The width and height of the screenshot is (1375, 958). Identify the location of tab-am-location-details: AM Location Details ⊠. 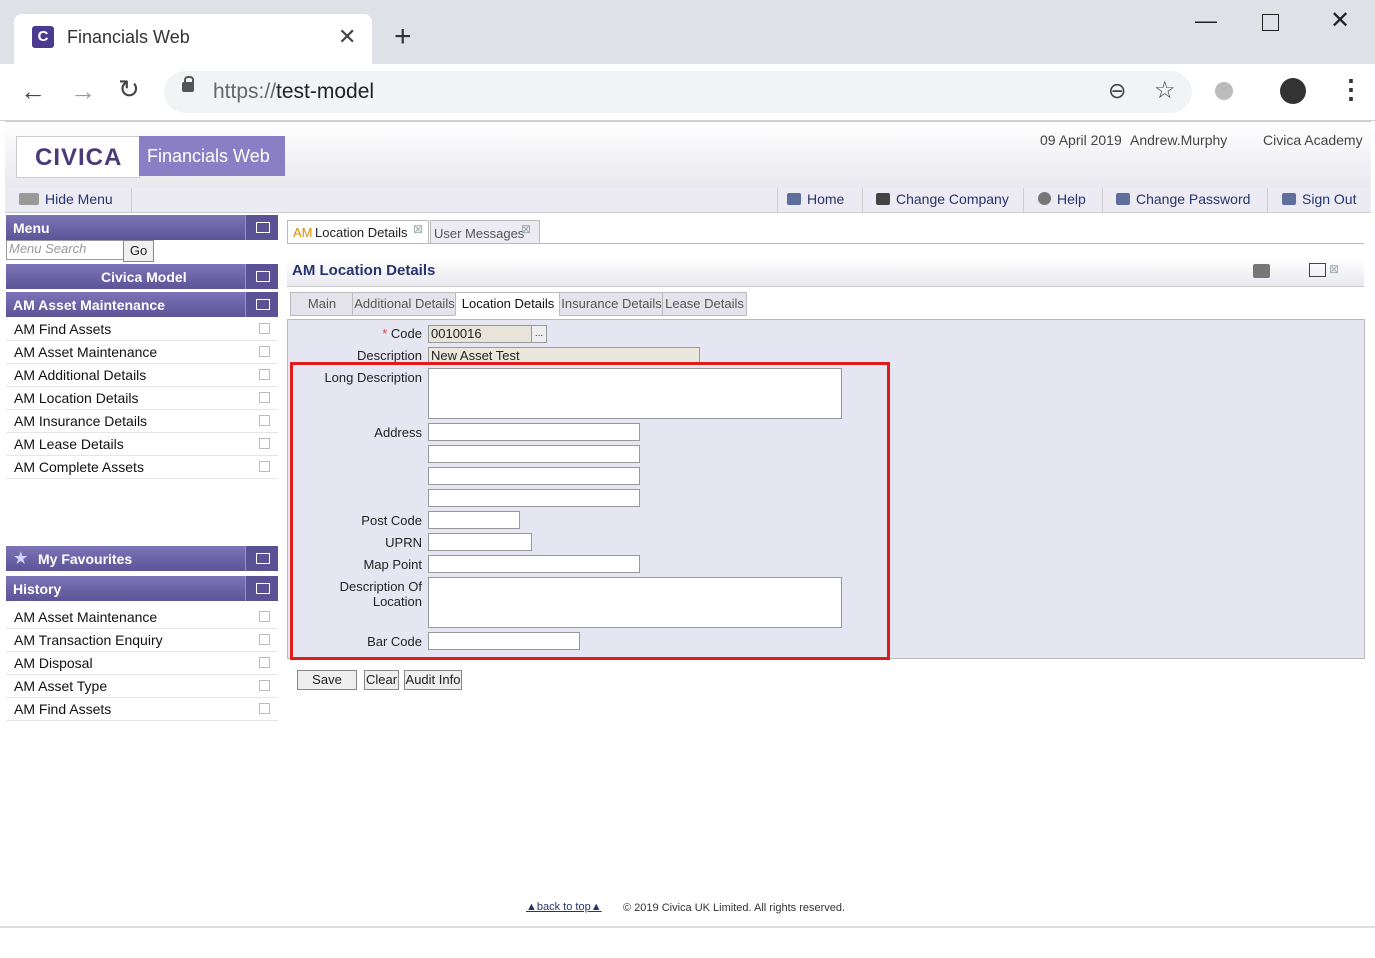
(358, 231).